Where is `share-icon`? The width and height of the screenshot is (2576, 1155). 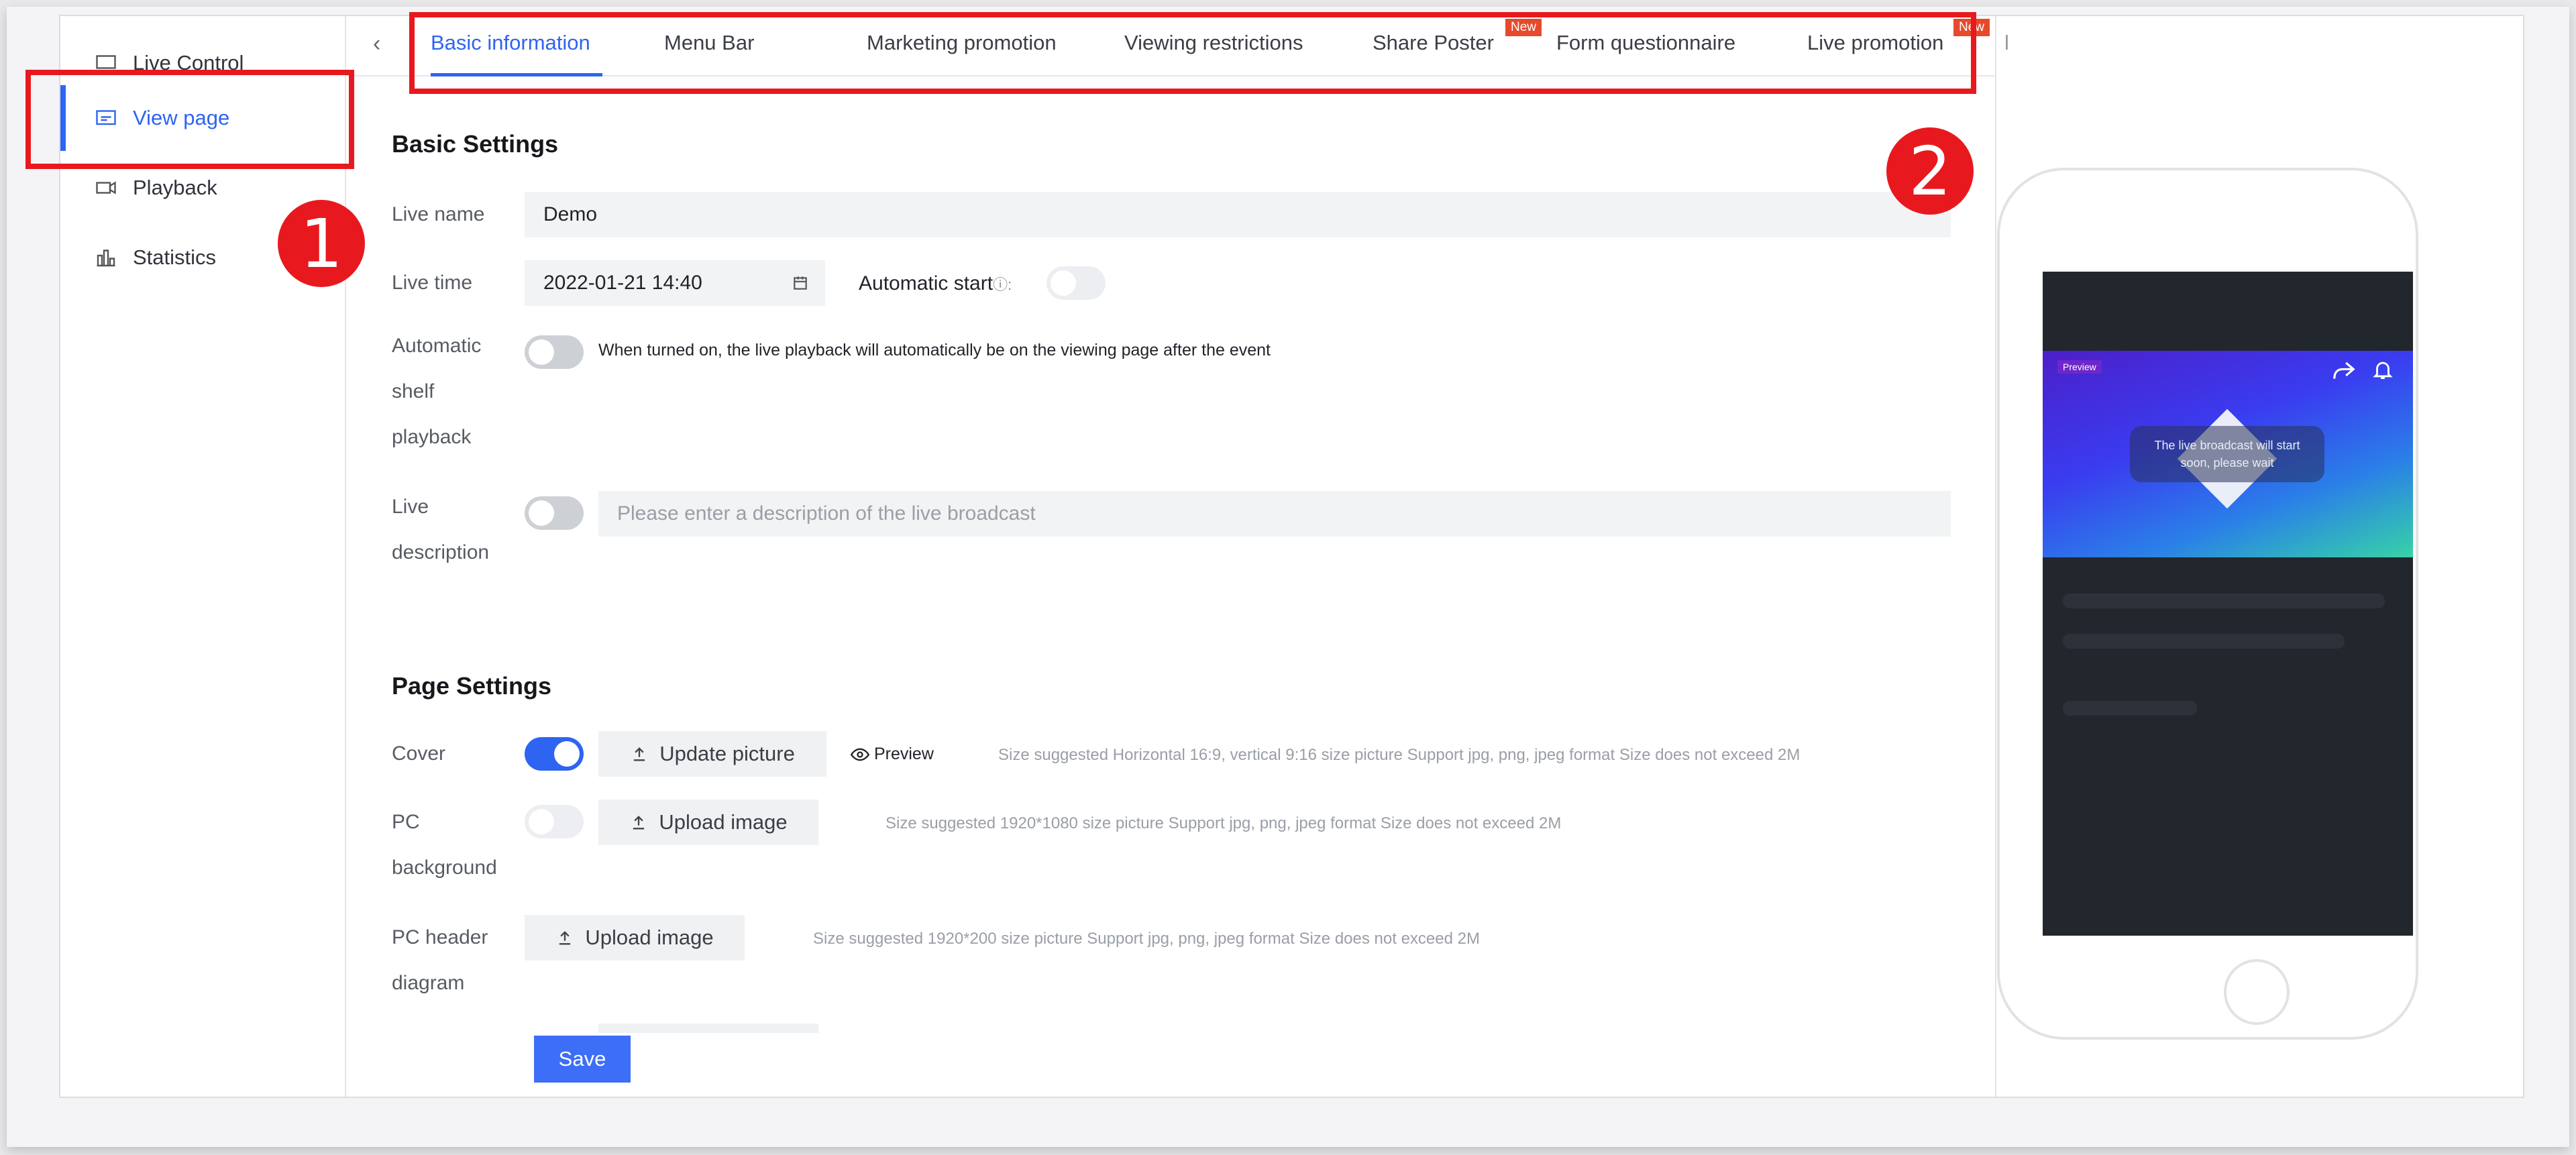 share-icon is located at coordinates (2344, 370).